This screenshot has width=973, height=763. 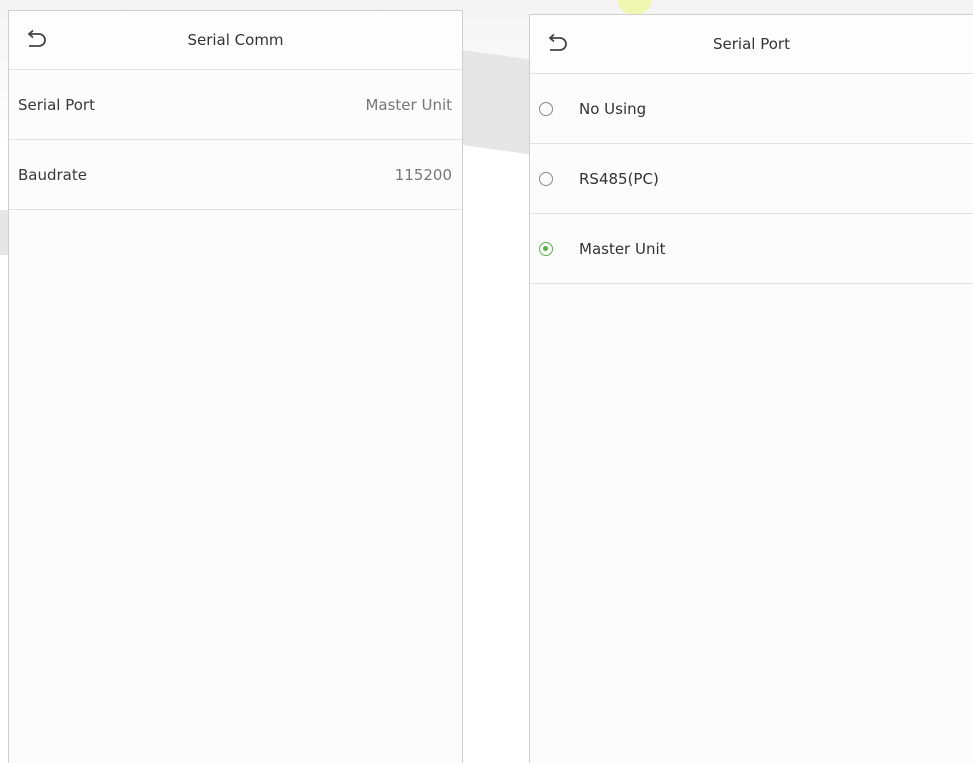 I want to click on option-no-using: No Using, so click(x=751, y=109).